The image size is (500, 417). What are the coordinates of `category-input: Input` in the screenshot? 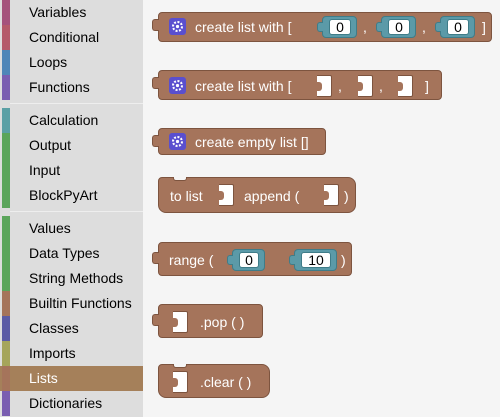 It's located at (71, 170).